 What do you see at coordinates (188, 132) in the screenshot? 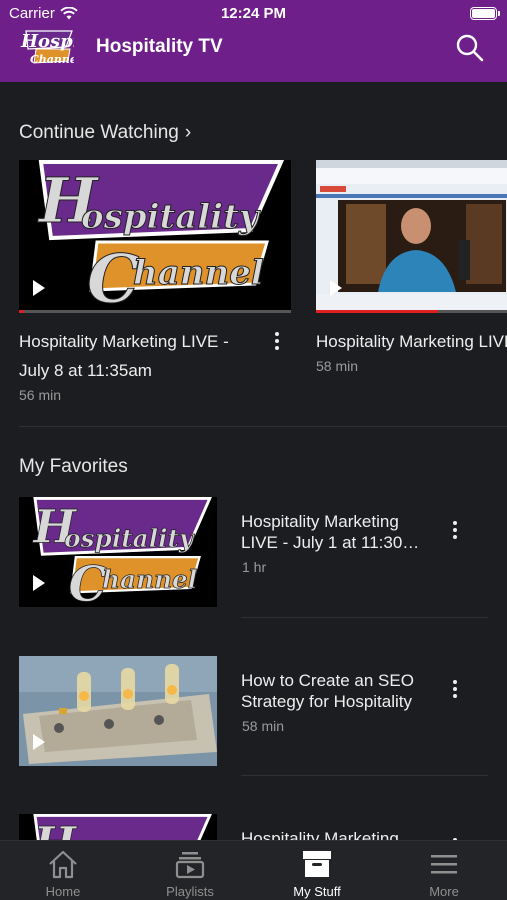
I see `chevron-right-icon: ›` at bounding box center [188, 132].